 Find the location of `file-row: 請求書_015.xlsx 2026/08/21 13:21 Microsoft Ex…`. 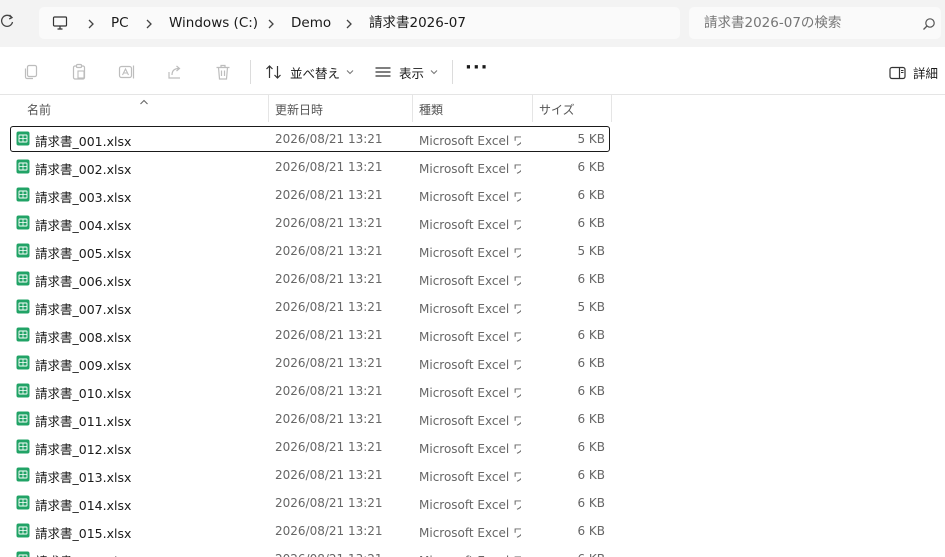

file-row: 請求書_015.xlsx 2026/08/21 13:21 Microsoft Ex… is located at coordinates (310, 531).